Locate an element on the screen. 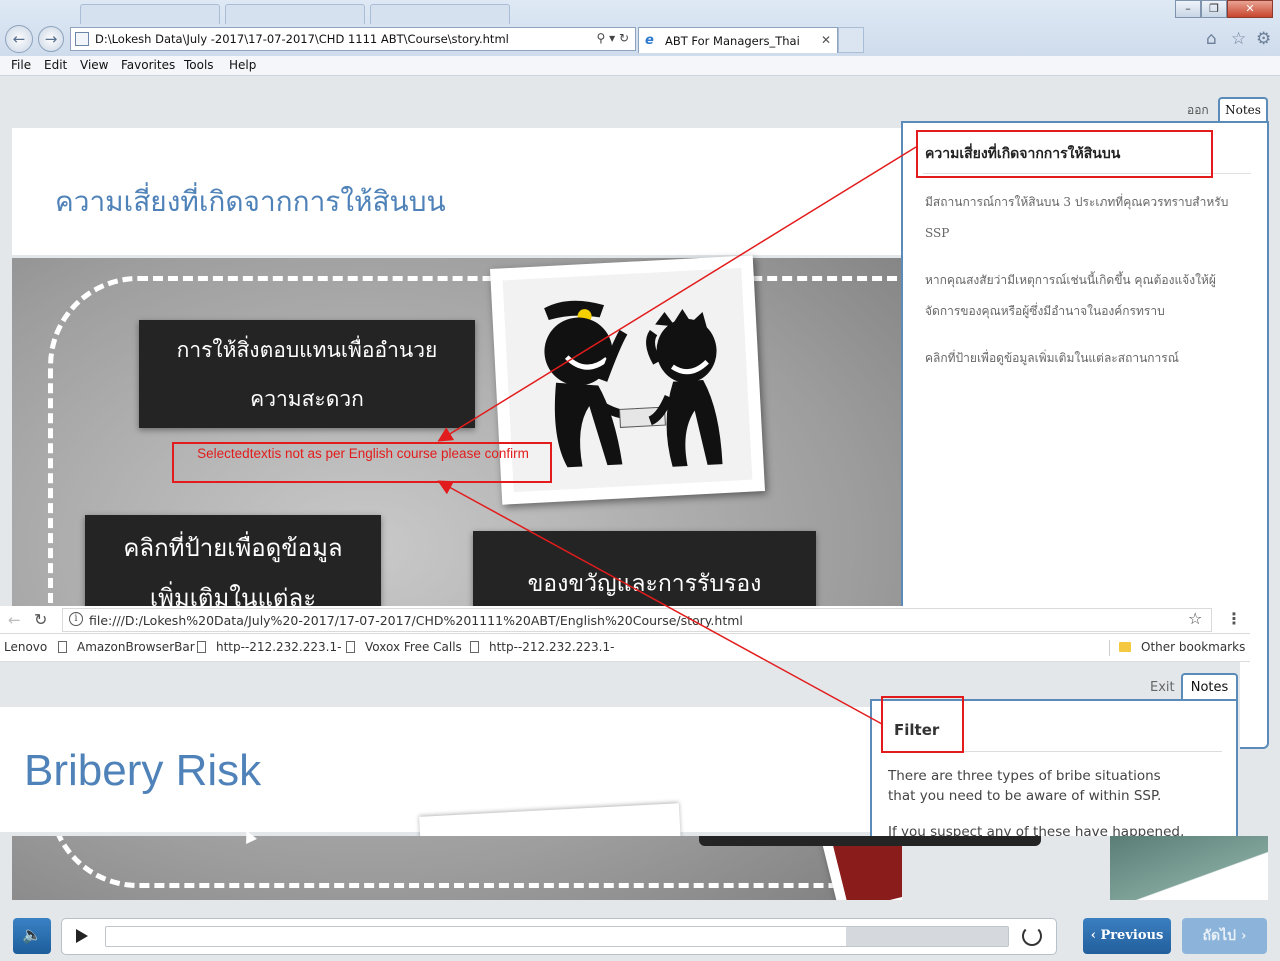 The height and width of the screenshot is (961, 1280). sign-facilitation-payments: การให้สิ่งตอบแทนเพื่ออำนวย ความสะดวก is located at coordinates (307, 374).